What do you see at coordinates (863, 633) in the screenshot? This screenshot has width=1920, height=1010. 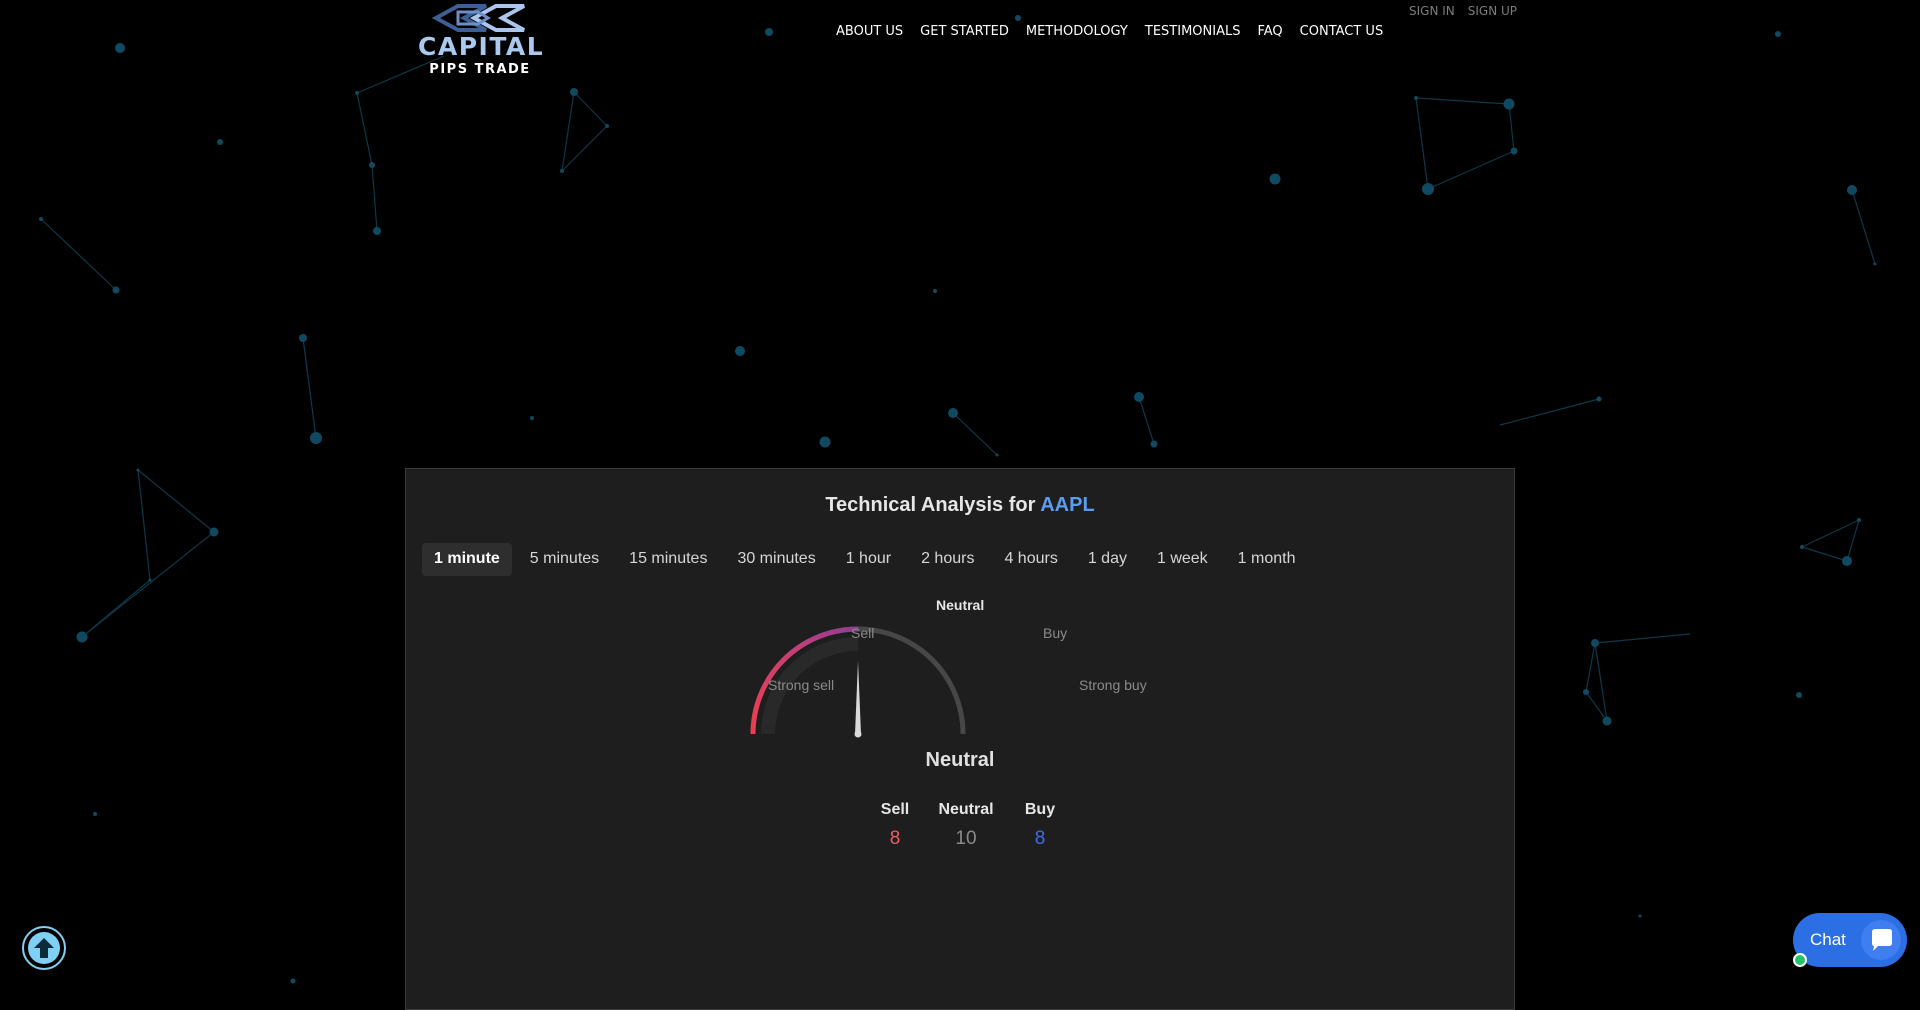 I see `gauge-label-sell: Sell` at bounding box center [863, 633].